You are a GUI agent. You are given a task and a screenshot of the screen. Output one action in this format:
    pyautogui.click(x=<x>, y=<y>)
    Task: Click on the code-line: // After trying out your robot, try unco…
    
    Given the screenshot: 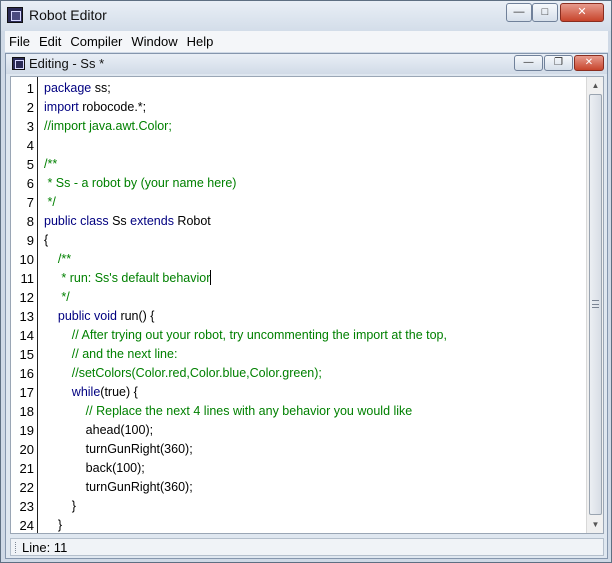 What is the action you would take?
    pyautogui.click(x=245, y=335)
    